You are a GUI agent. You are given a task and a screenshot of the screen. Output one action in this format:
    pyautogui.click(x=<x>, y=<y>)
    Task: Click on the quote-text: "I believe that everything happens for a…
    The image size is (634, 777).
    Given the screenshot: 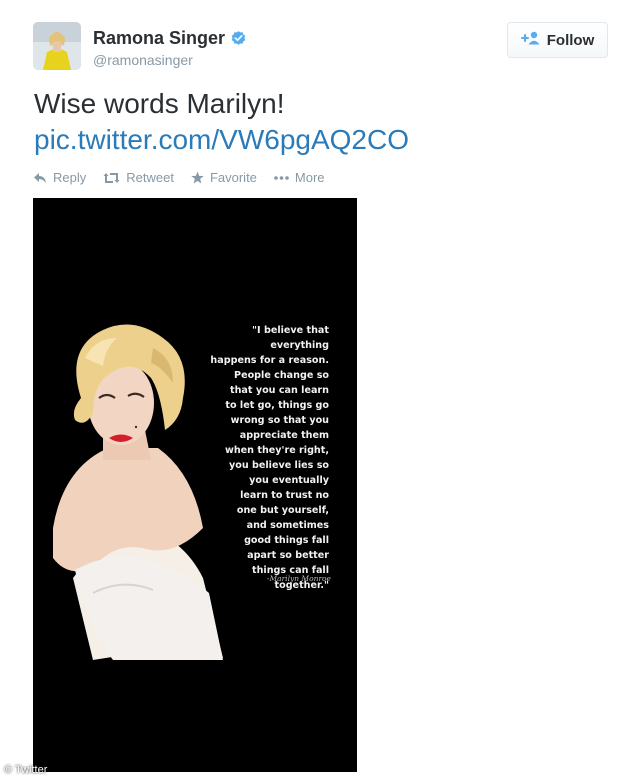 What is the action you would take?
    pyautogui.click(x=269, y=458)
    